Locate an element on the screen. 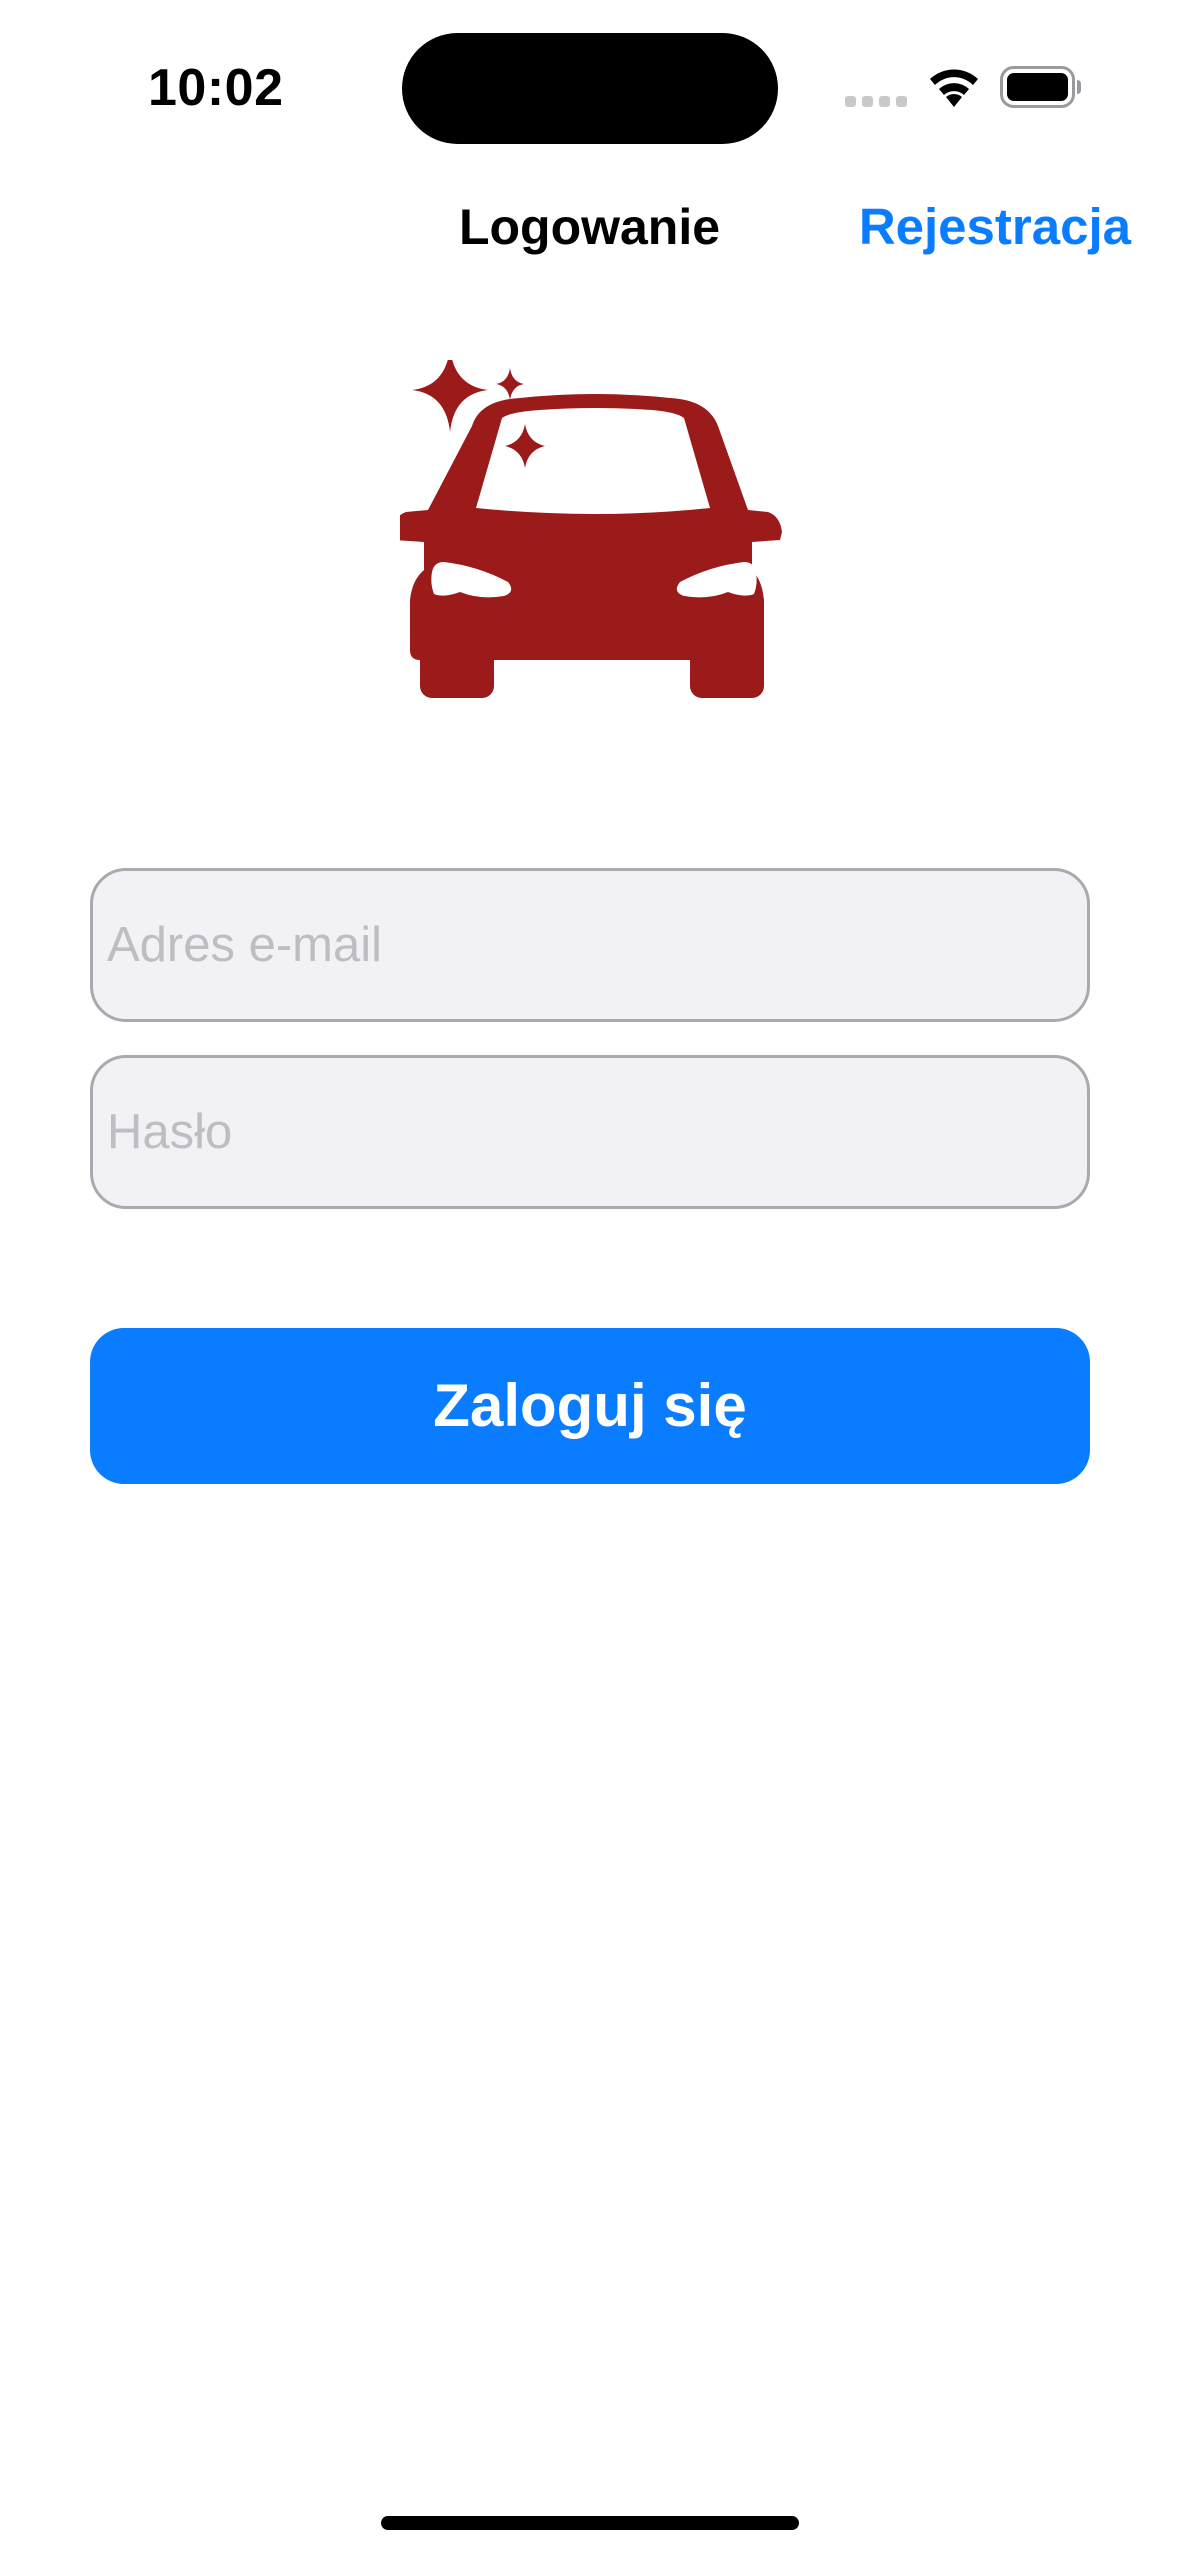  password-field is located at coordinates (590, 1132).